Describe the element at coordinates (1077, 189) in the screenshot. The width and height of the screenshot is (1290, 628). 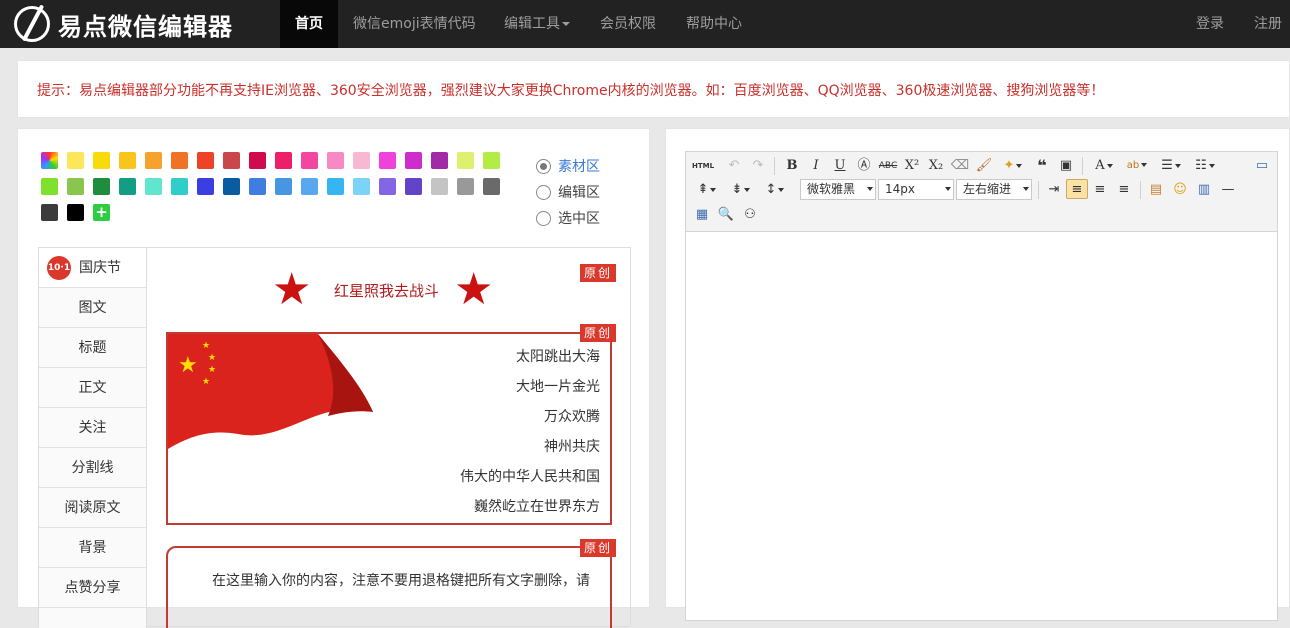
I see `align-left-icon: ≡` at that location.